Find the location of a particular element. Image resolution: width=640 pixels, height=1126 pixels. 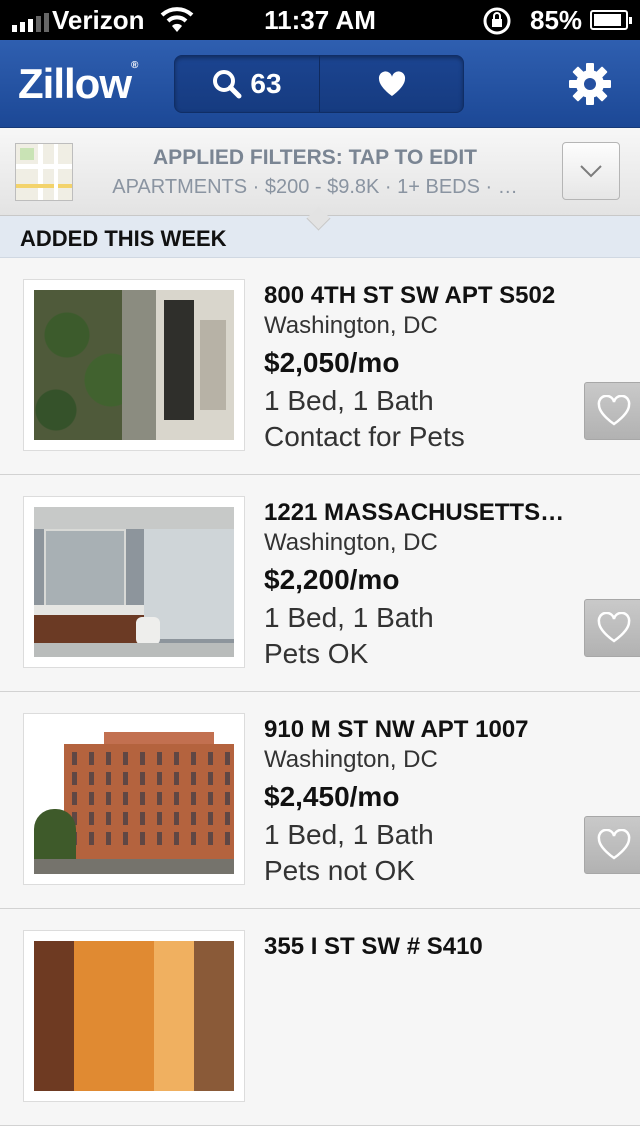

battery-percentage: 85% is located at coordinates (556, 20).